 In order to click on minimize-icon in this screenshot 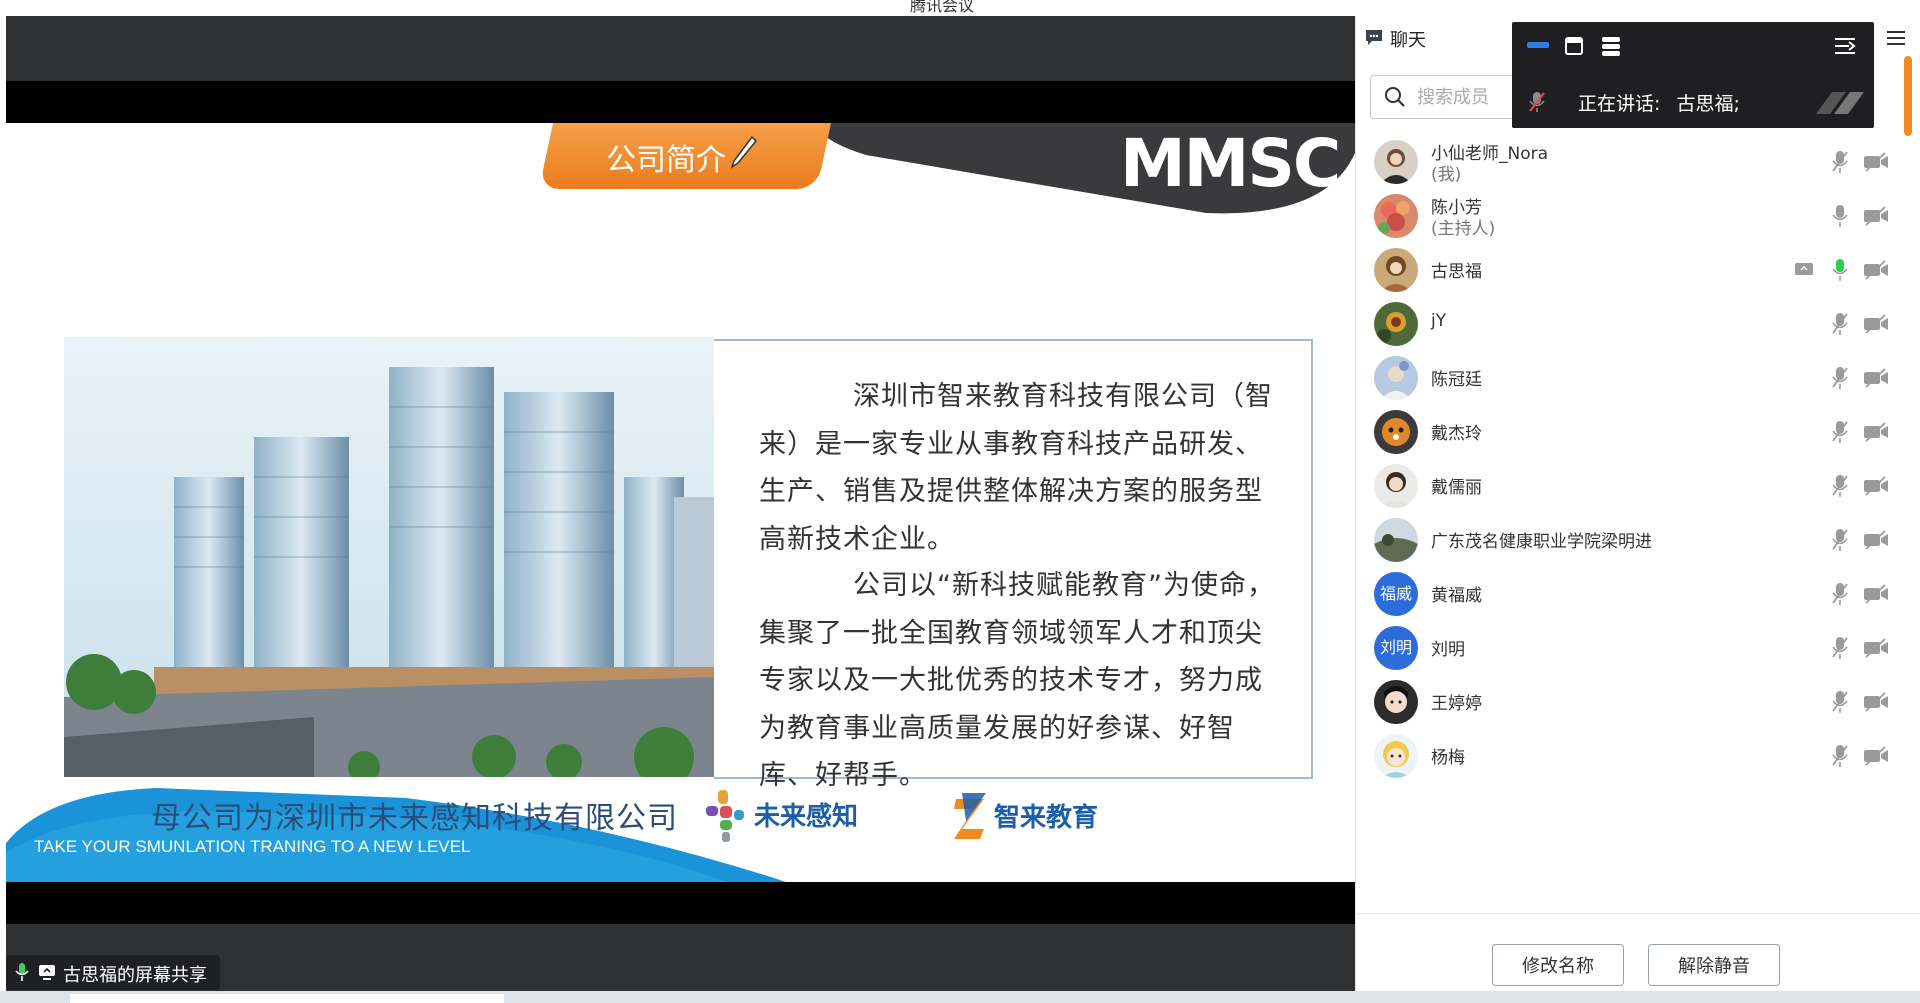, I will do `click(1538, 45)`.